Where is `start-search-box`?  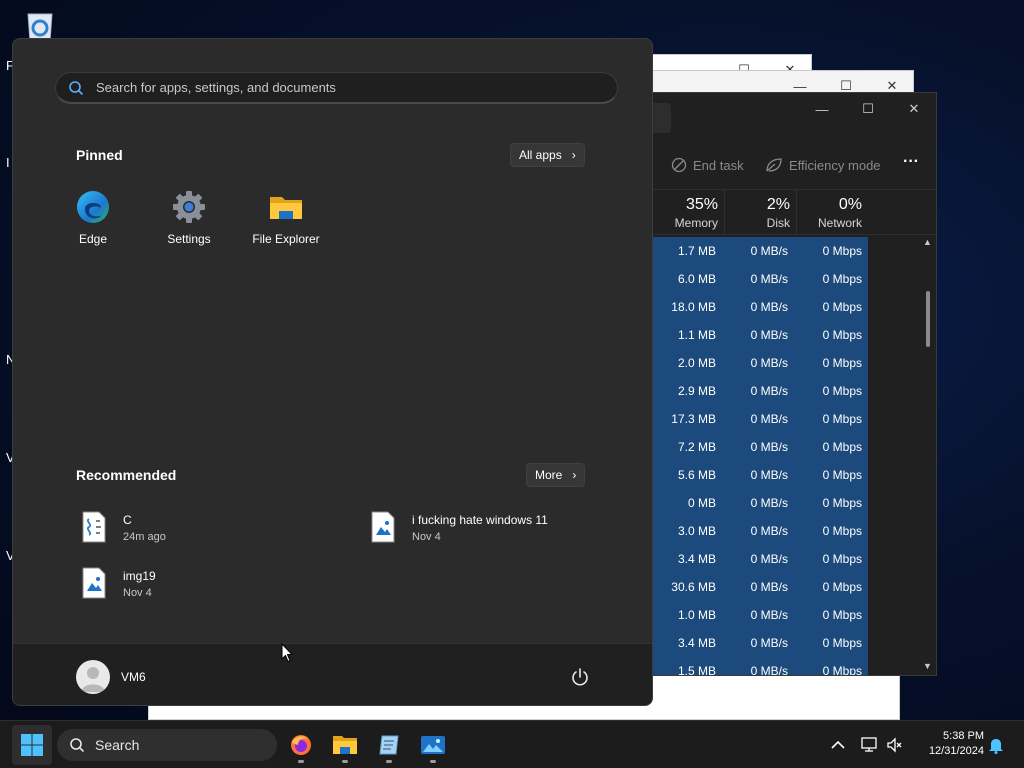 start-search-box is located at coordinates (336, 88).